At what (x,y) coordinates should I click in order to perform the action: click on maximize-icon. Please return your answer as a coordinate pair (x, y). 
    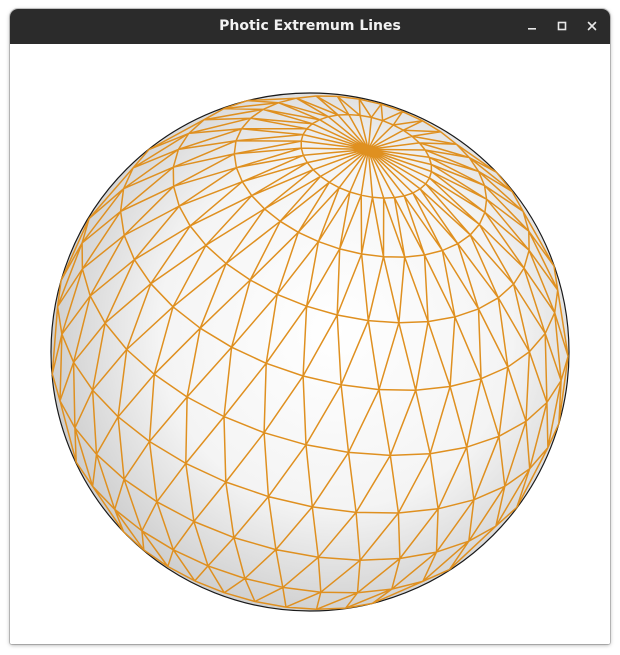
    Looking at the image, I should click on (562, 26).